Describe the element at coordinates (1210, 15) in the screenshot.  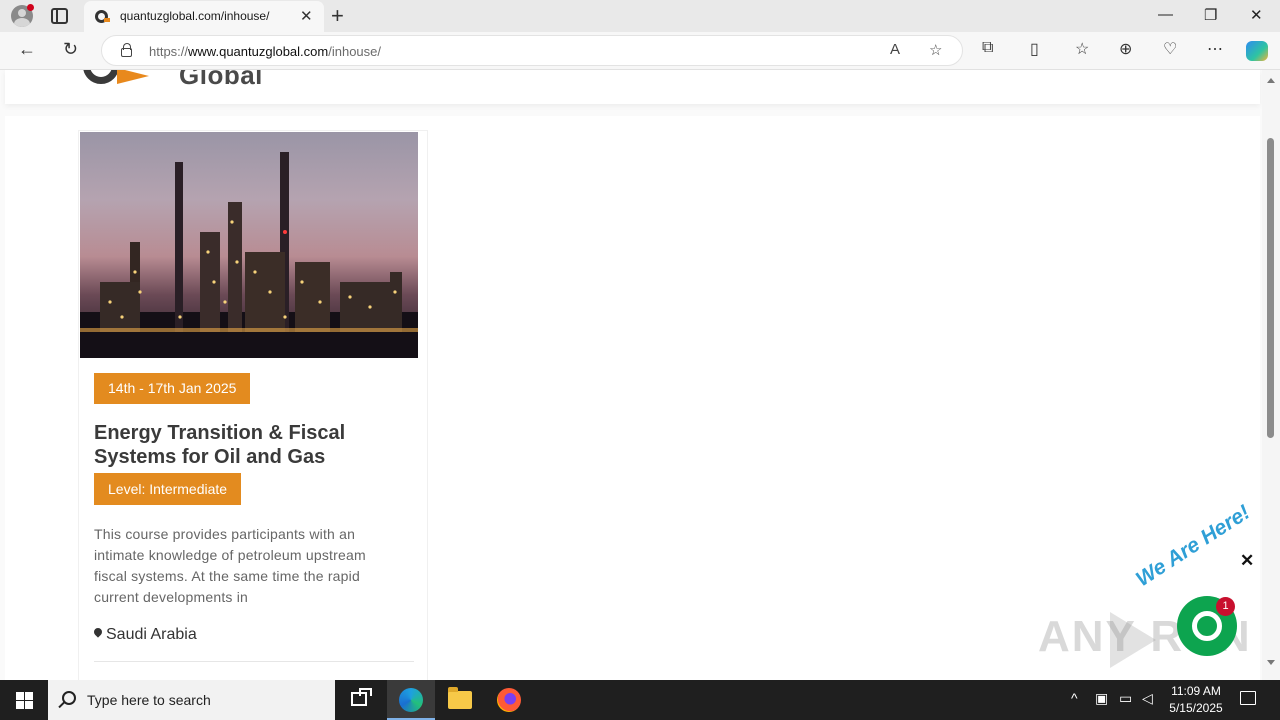
I see `restore-button: ❐` at that location.